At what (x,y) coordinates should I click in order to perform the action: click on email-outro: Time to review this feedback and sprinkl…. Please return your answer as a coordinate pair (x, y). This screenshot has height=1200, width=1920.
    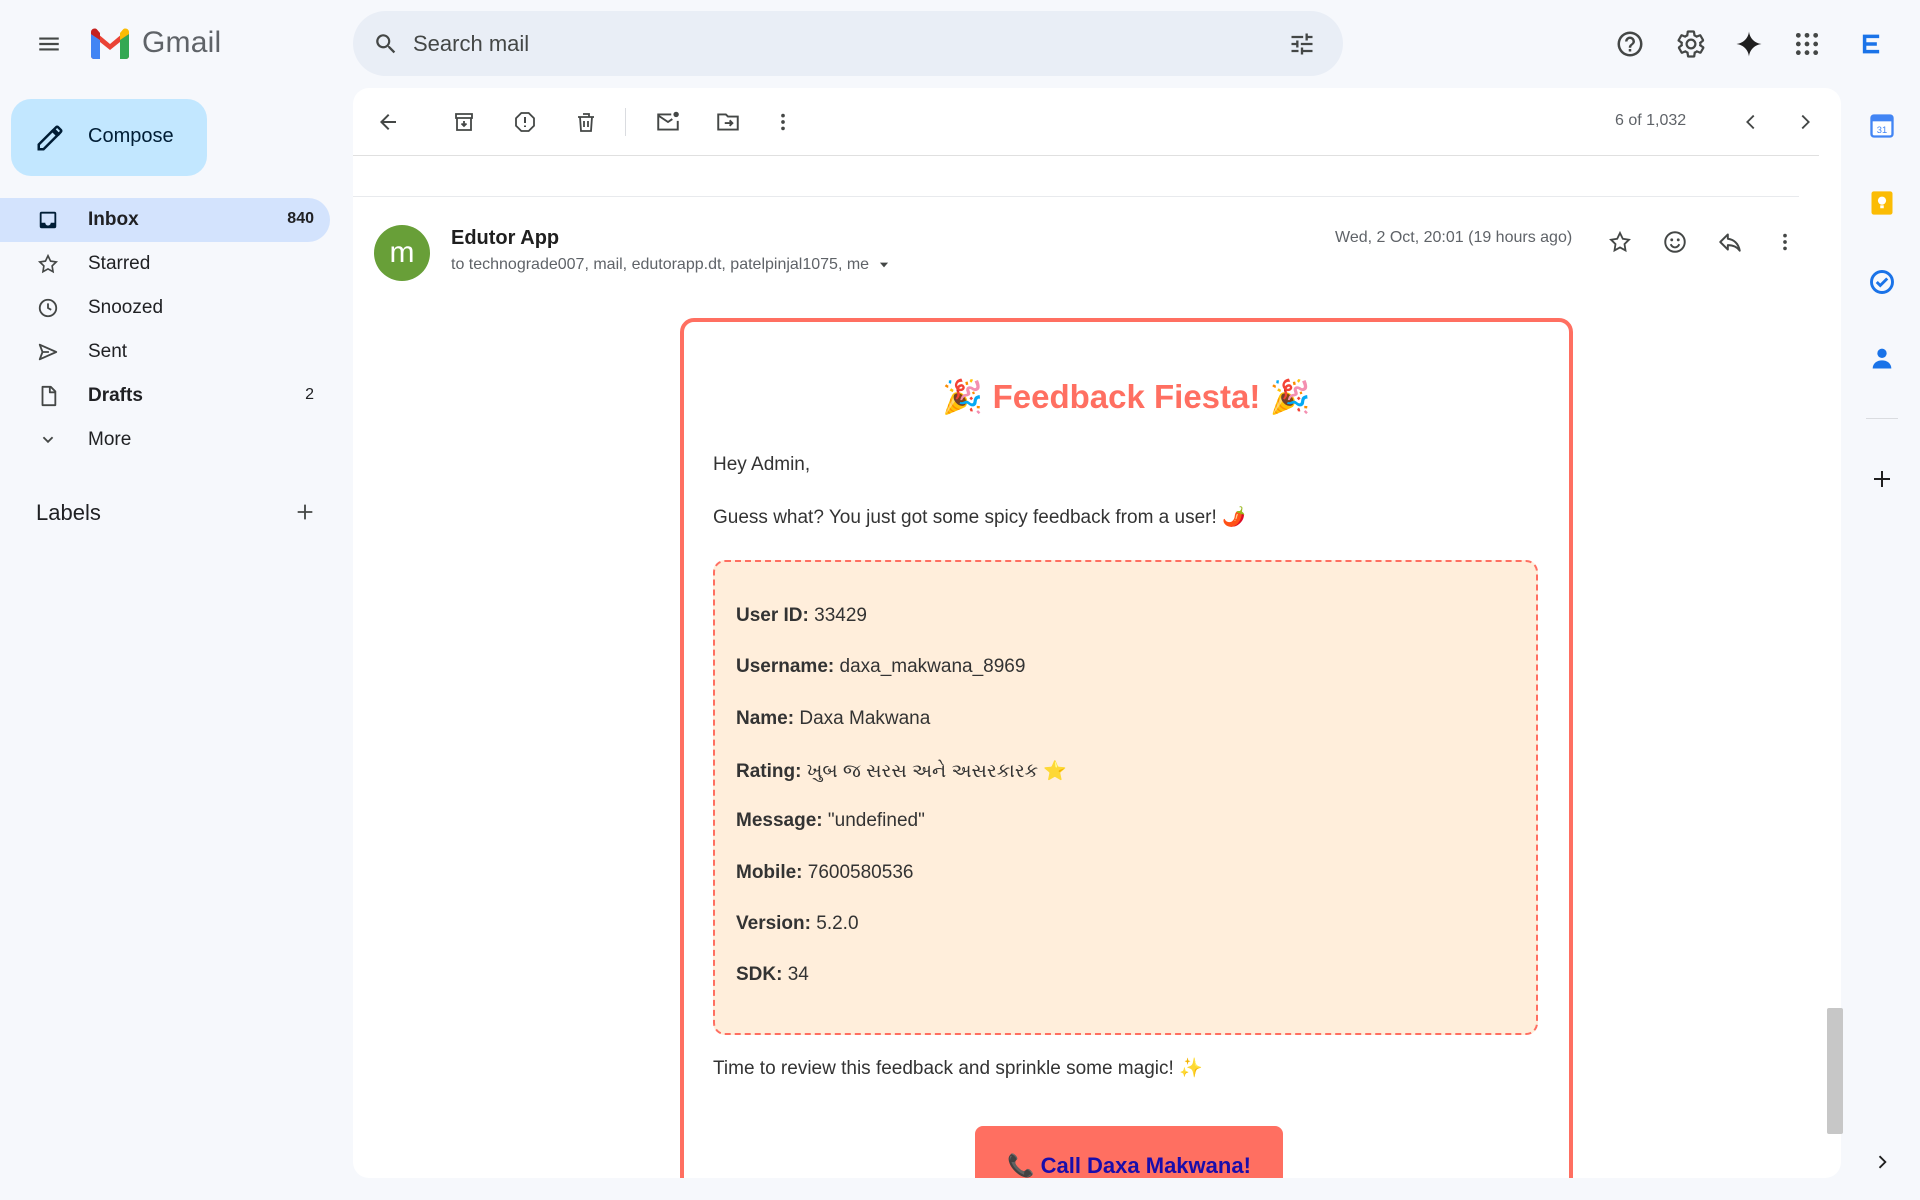
    Looking at the image, I should click on (958, 1068).